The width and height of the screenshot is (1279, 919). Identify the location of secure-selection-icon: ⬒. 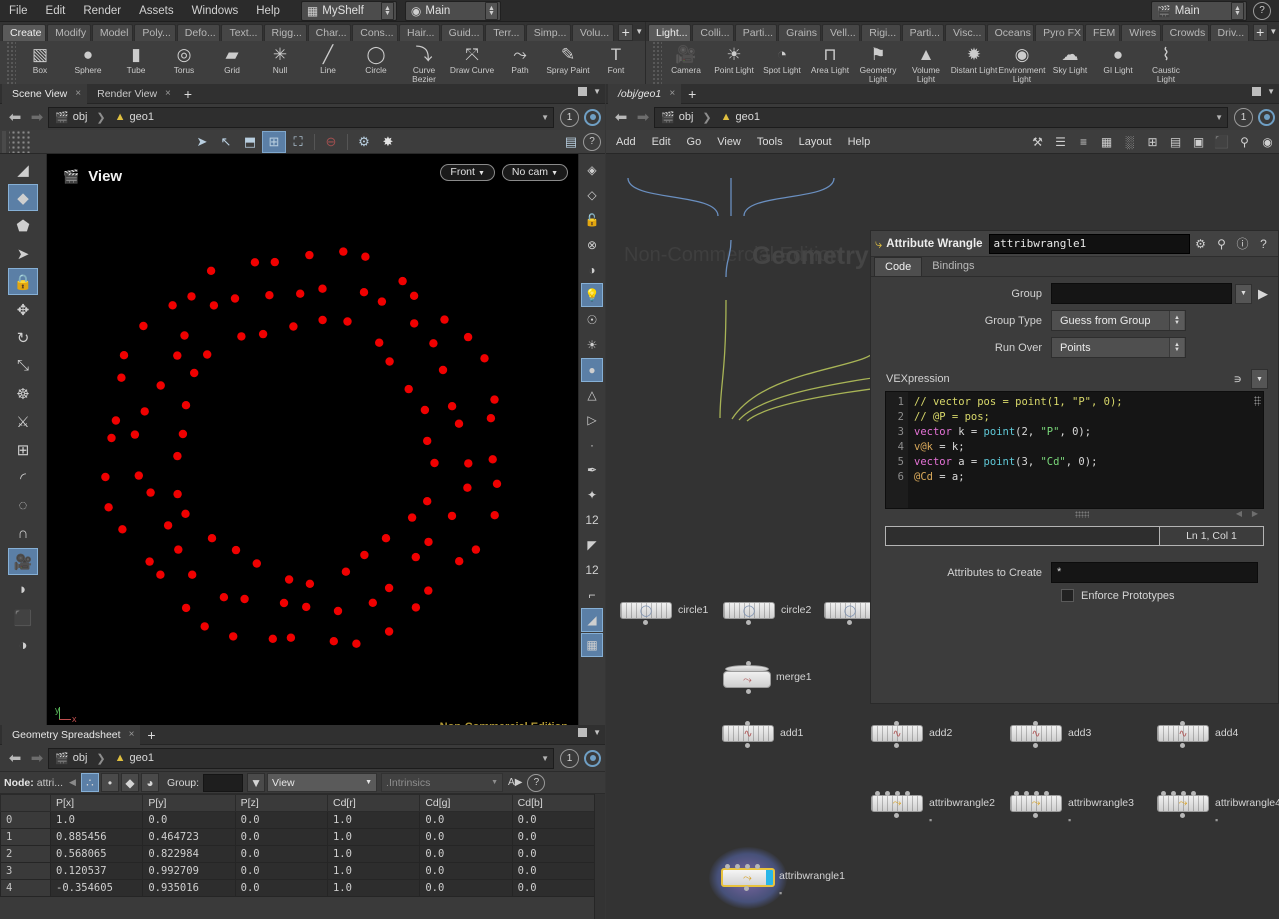
(250, 142).